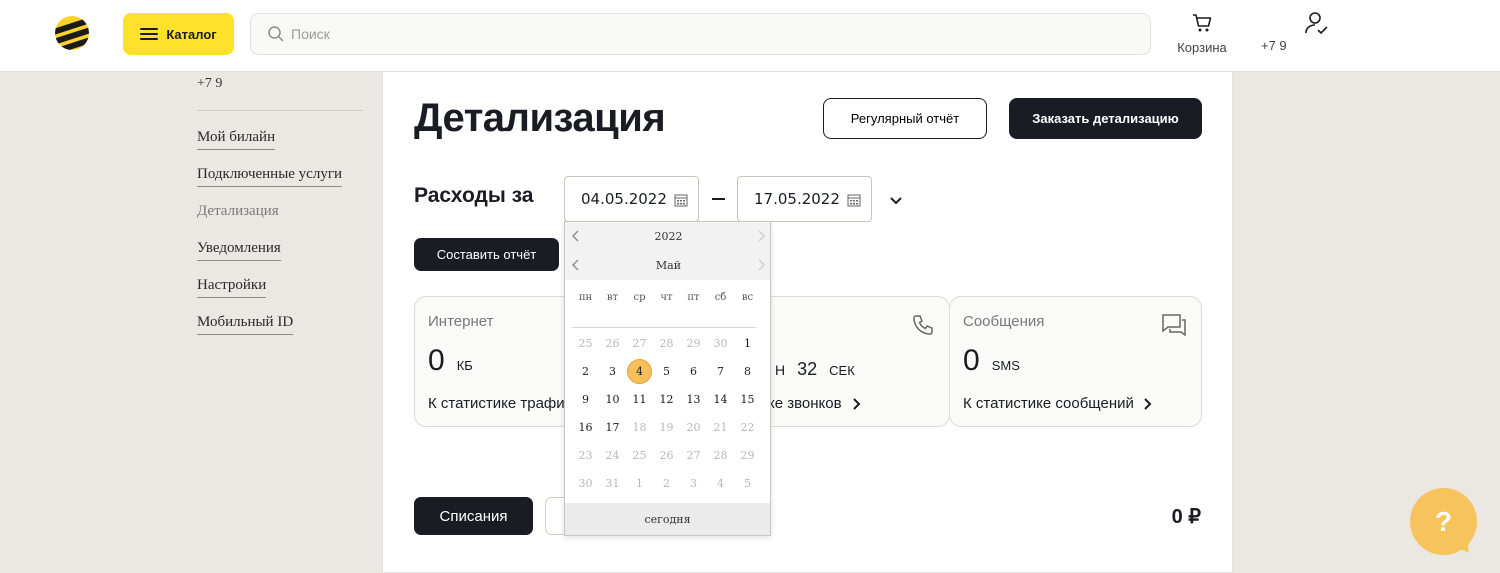  I want to click on calendar-month-row: Май, so click(668, 265).